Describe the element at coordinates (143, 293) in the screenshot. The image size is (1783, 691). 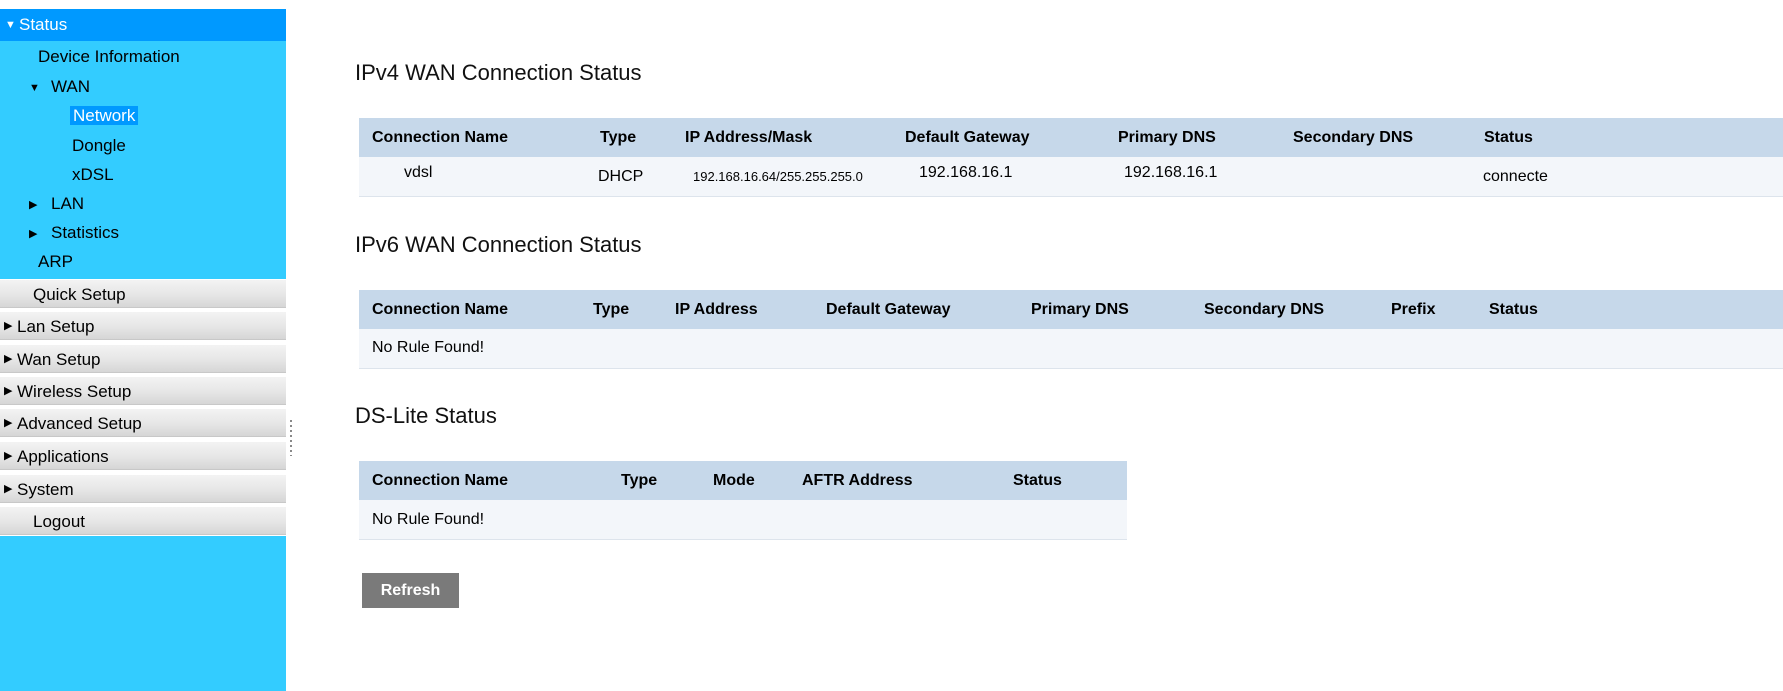
I see `menu-quick-setup: Quick Setup` at that location.